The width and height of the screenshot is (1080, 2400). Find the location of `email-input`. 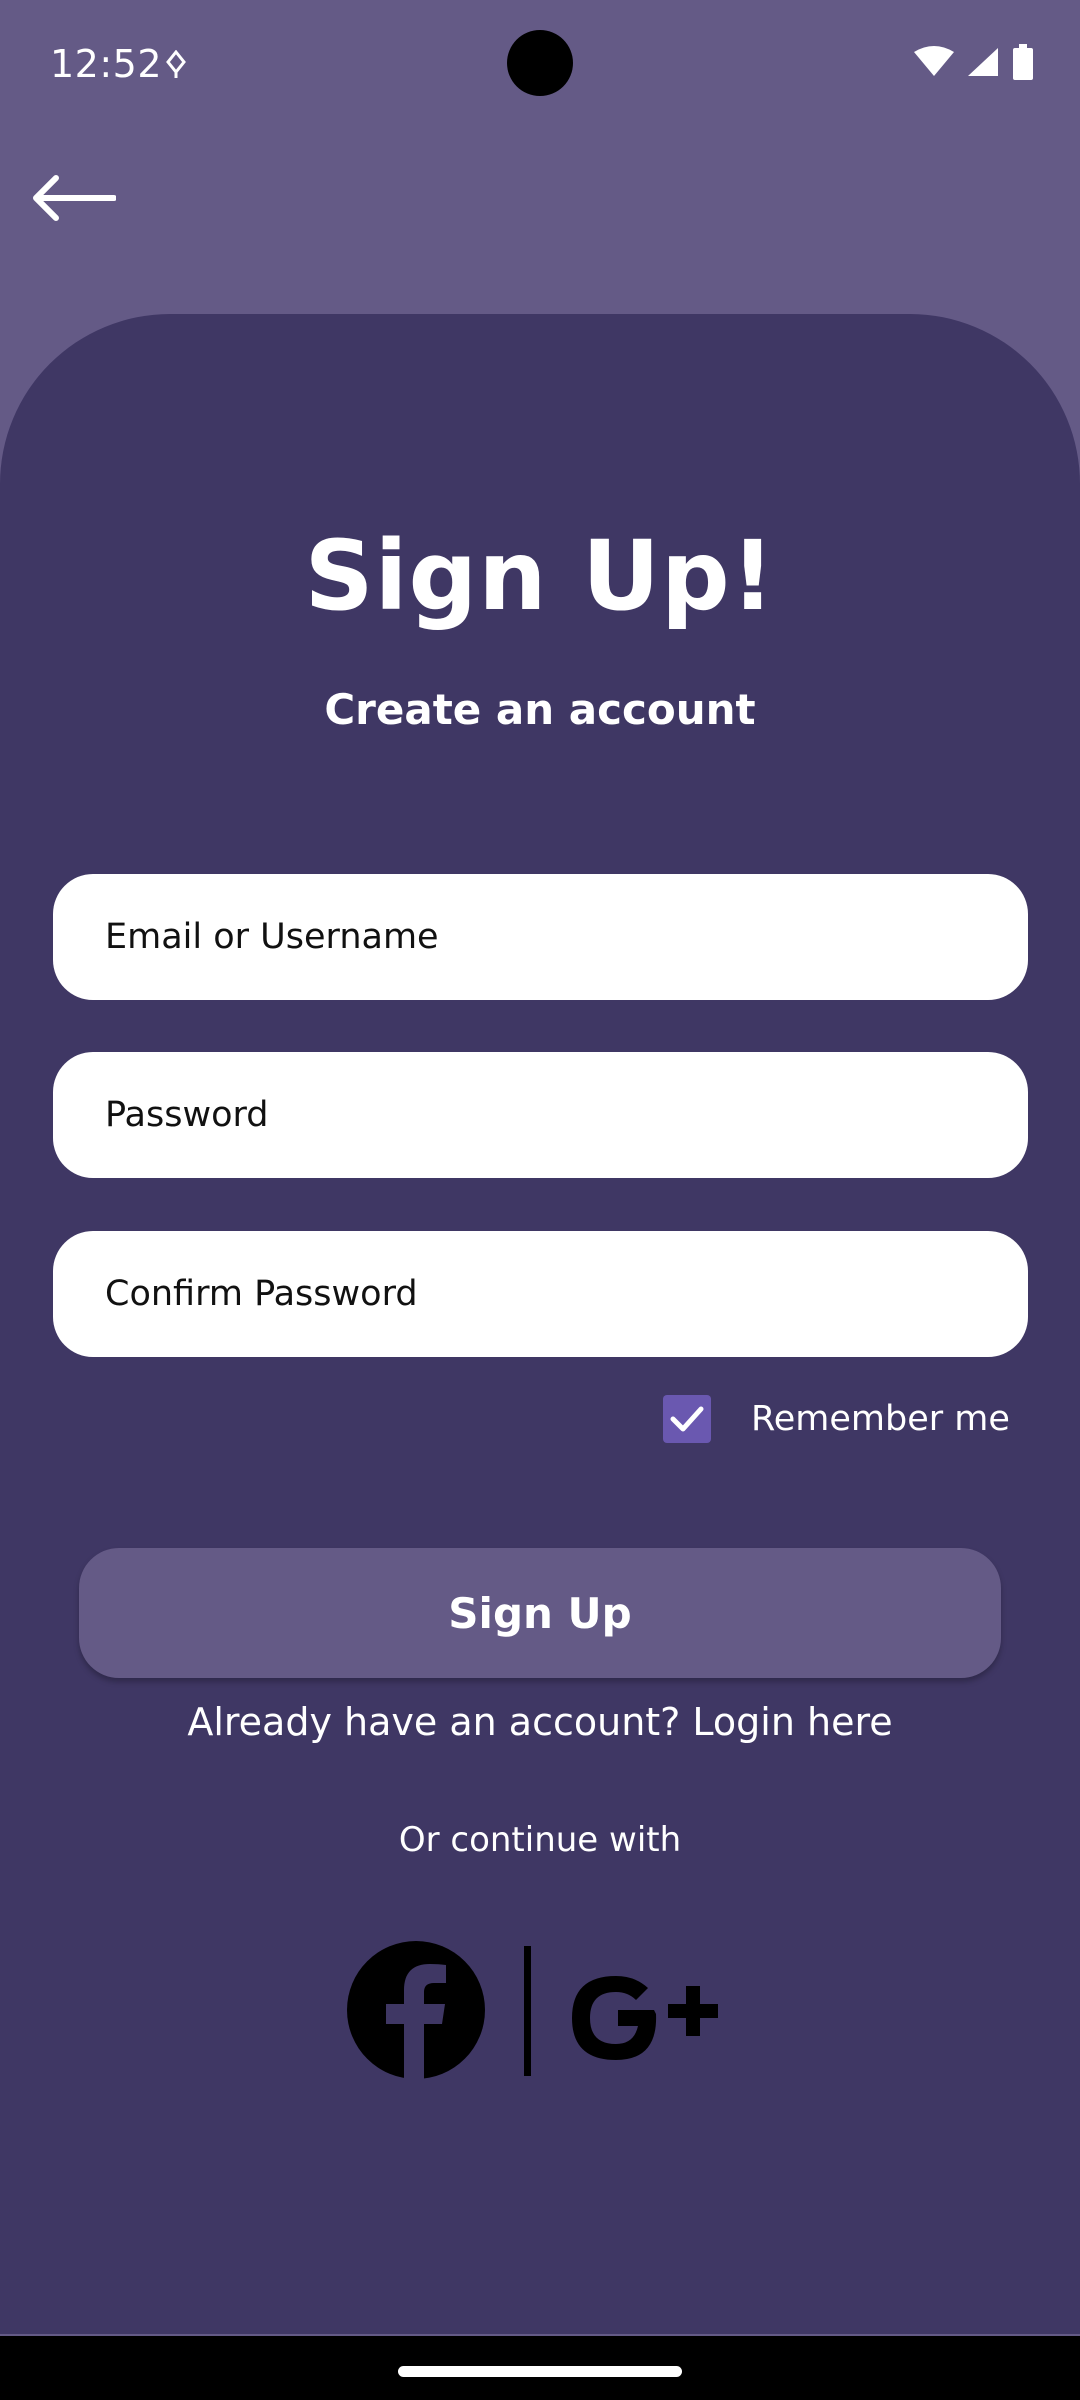

email-input is located at coordinates (566, 937).